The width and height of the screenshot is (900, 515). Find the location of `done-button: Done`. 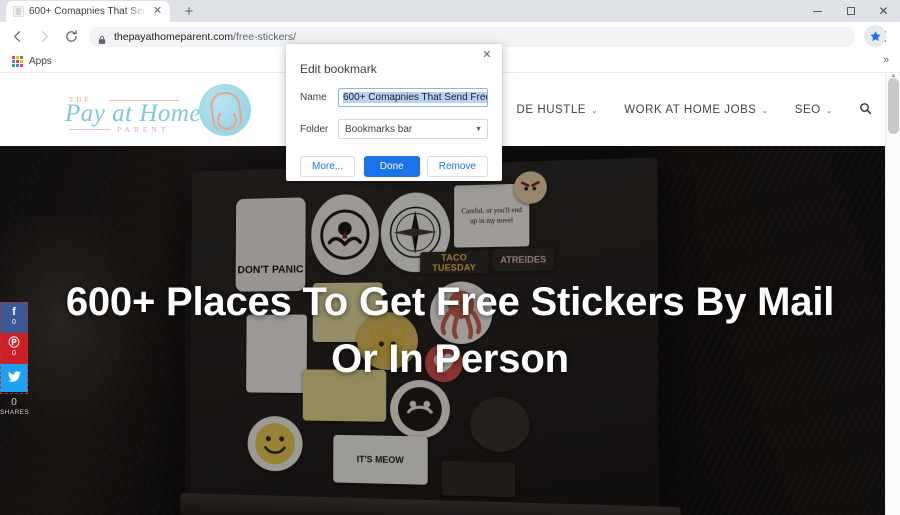

done-button: Done is located at coordinates (391, 166).